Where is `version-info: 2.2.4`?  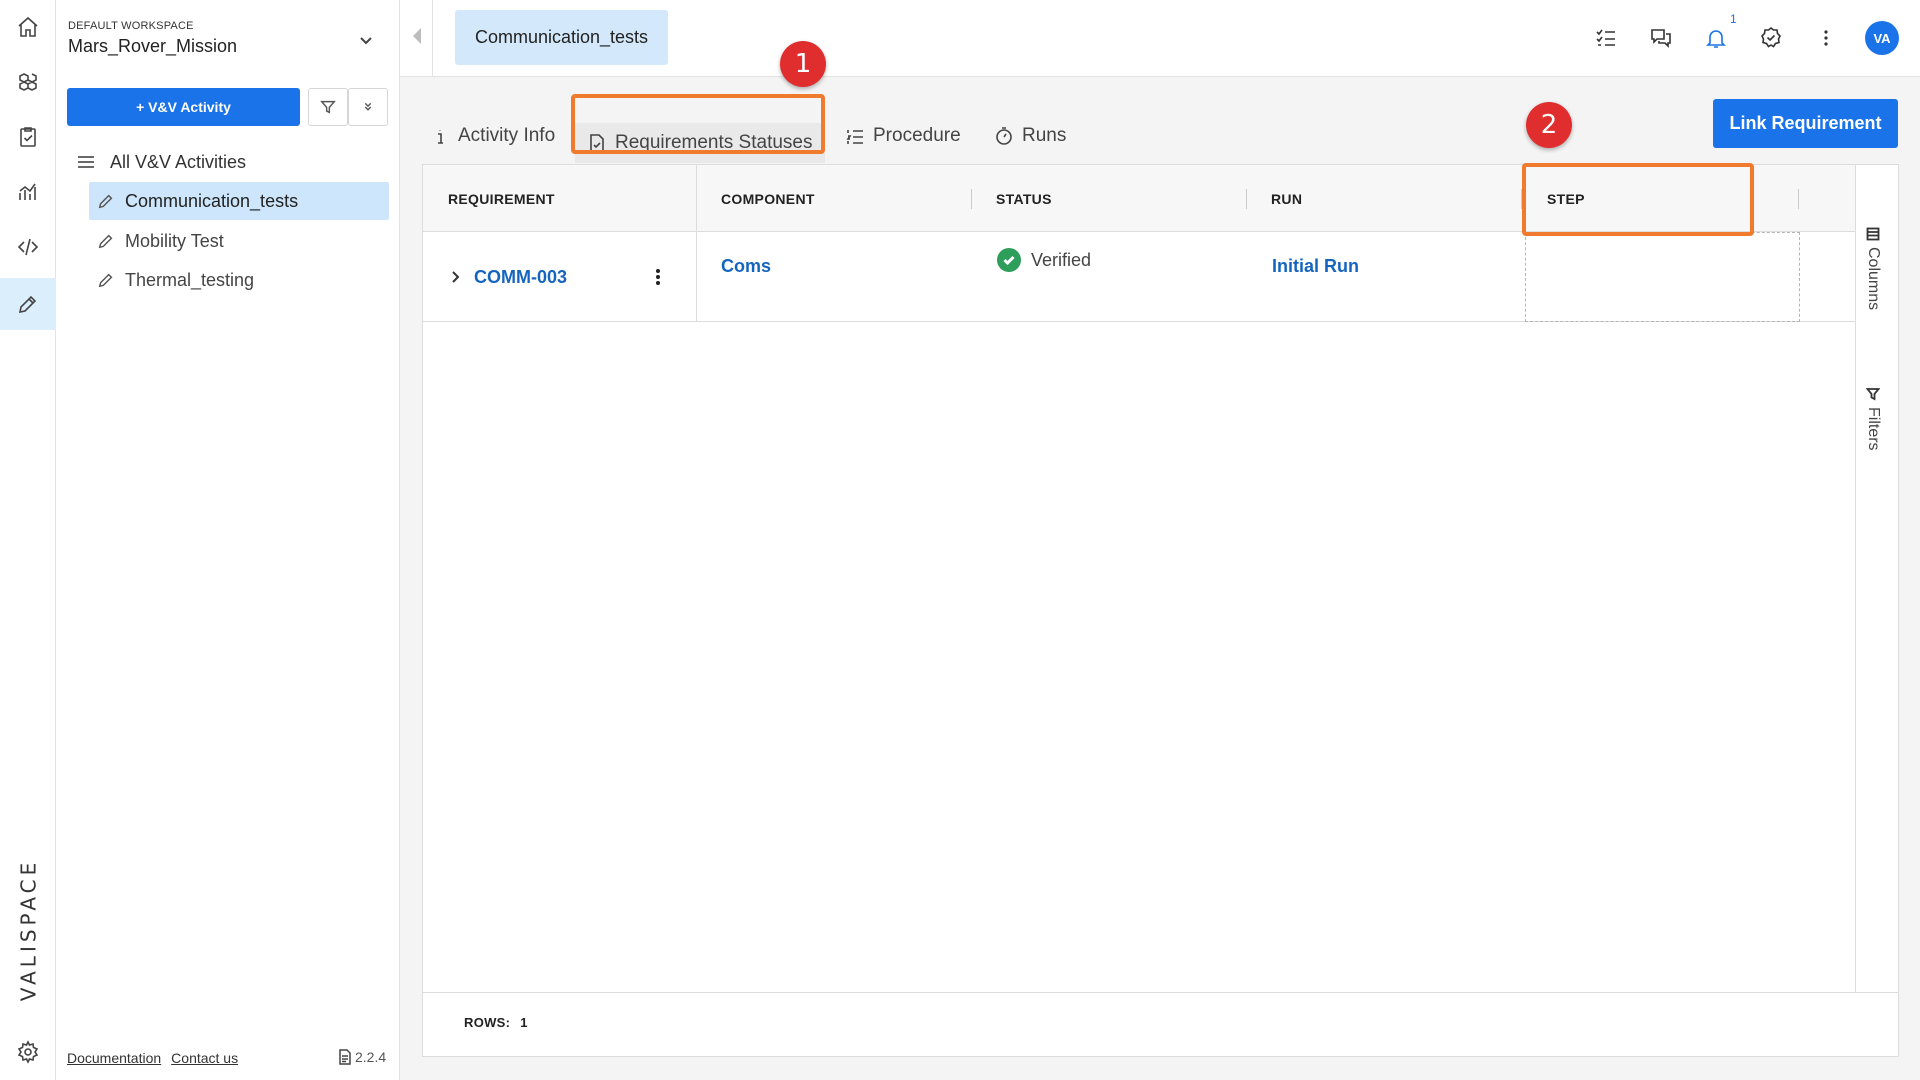 version-info: 2.2.4 is located at coordinates (362, 1057).